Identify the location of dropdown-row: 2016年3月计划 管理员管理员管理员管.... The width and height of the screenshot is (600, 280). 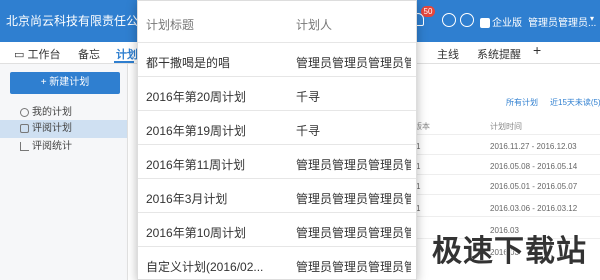
(277, 196).